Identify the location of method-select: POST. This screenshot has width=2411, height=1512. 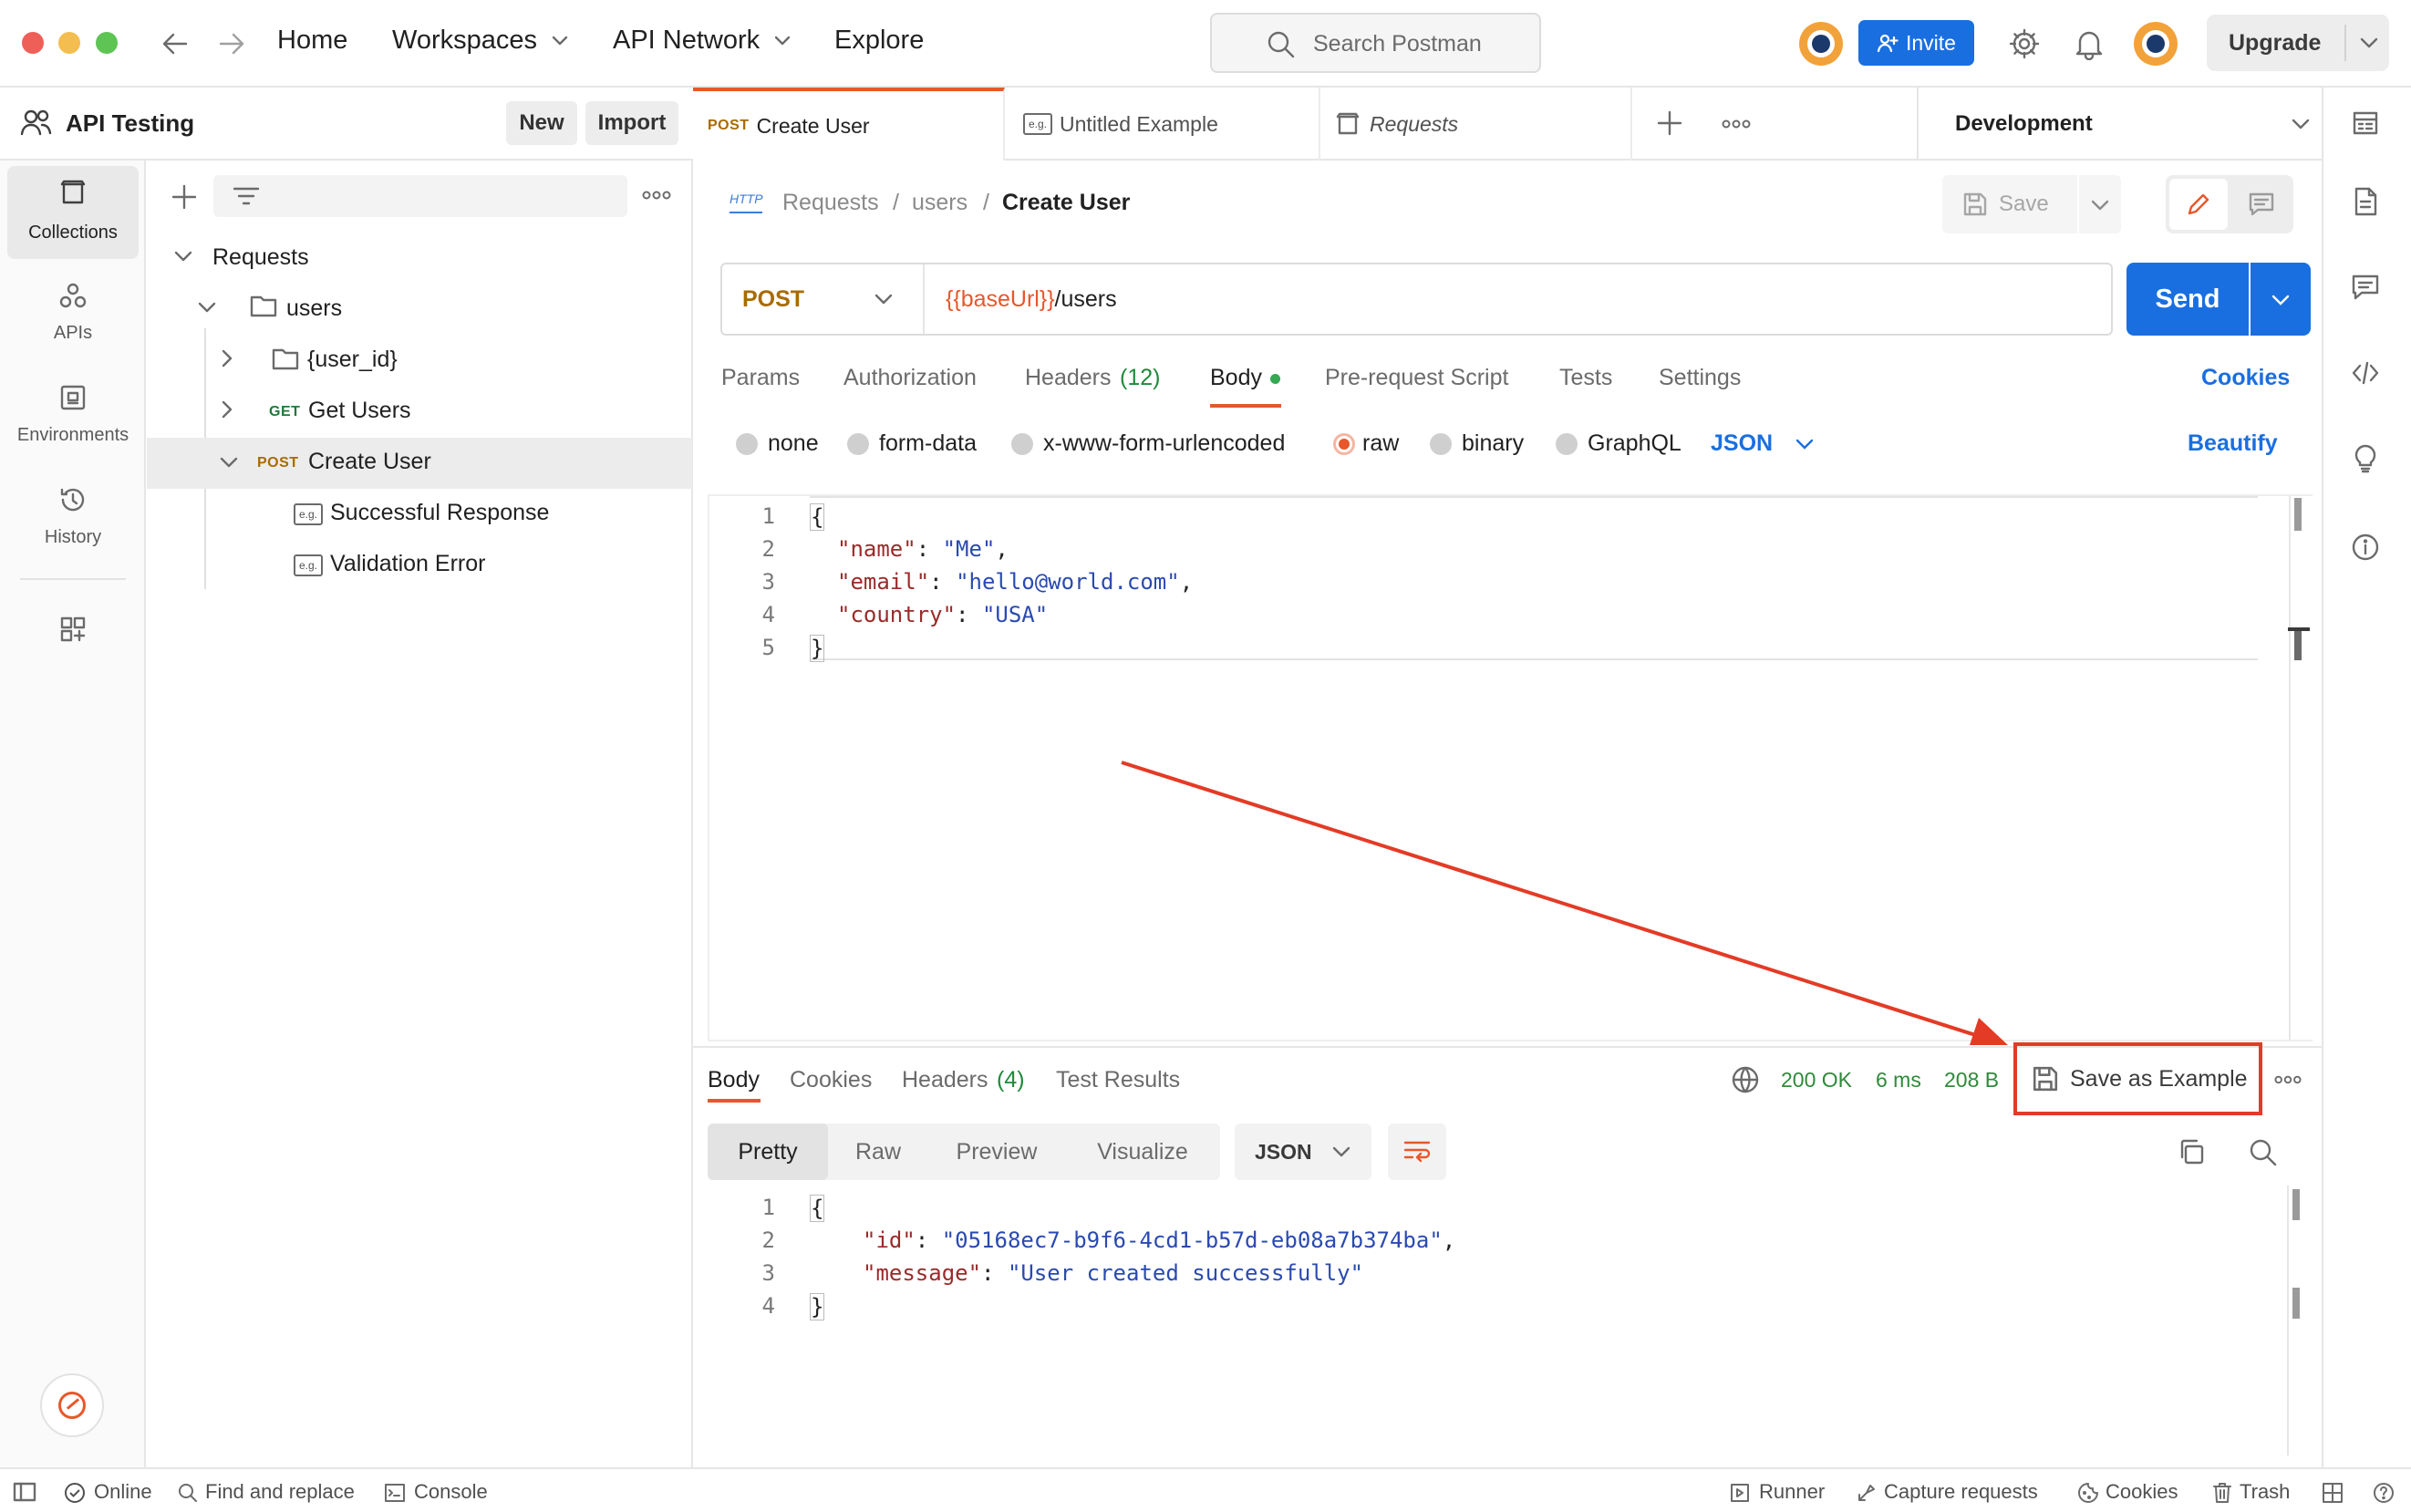
(823, 299).